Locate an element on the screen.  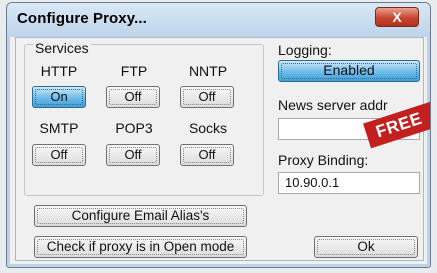
check-open-mode-label: Check if proxy is in Open mode is located at coordinates (140, 246).